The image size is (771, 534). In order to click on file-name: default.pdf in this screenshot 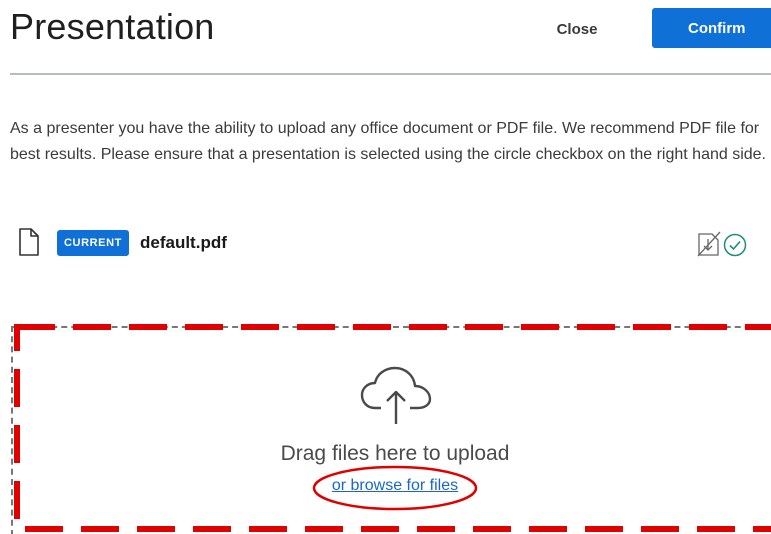, I will do `click(183, 242)`.